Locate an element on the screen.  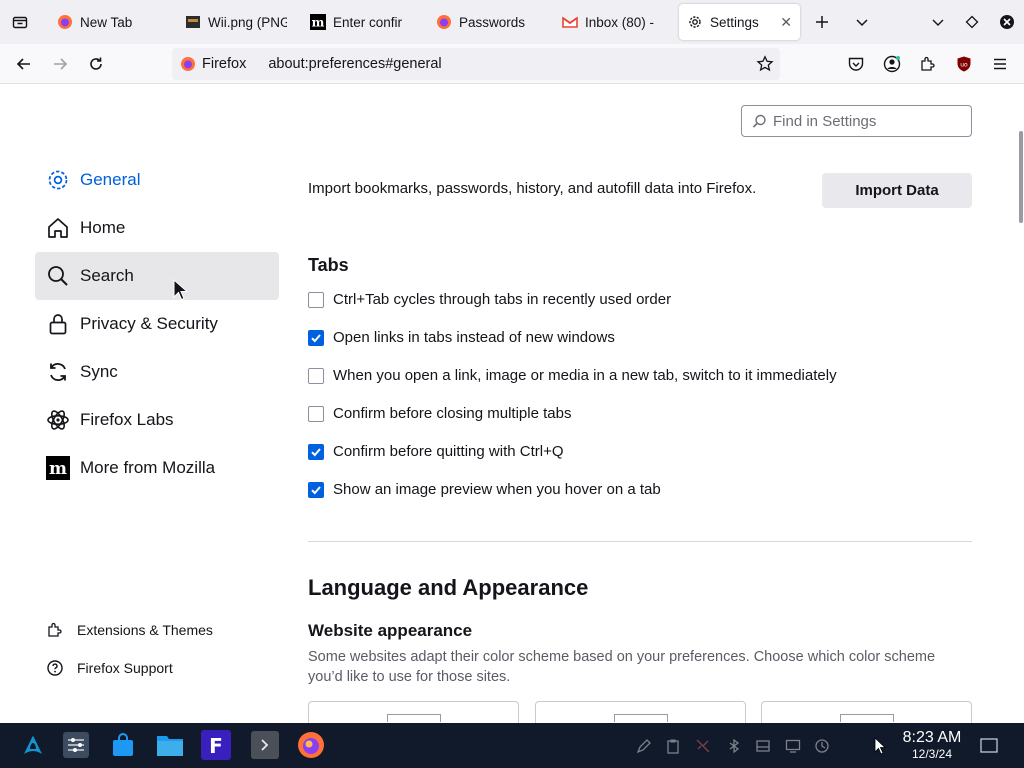
firefox-support-link: Firefox Support is located at coordinates (109, 668).